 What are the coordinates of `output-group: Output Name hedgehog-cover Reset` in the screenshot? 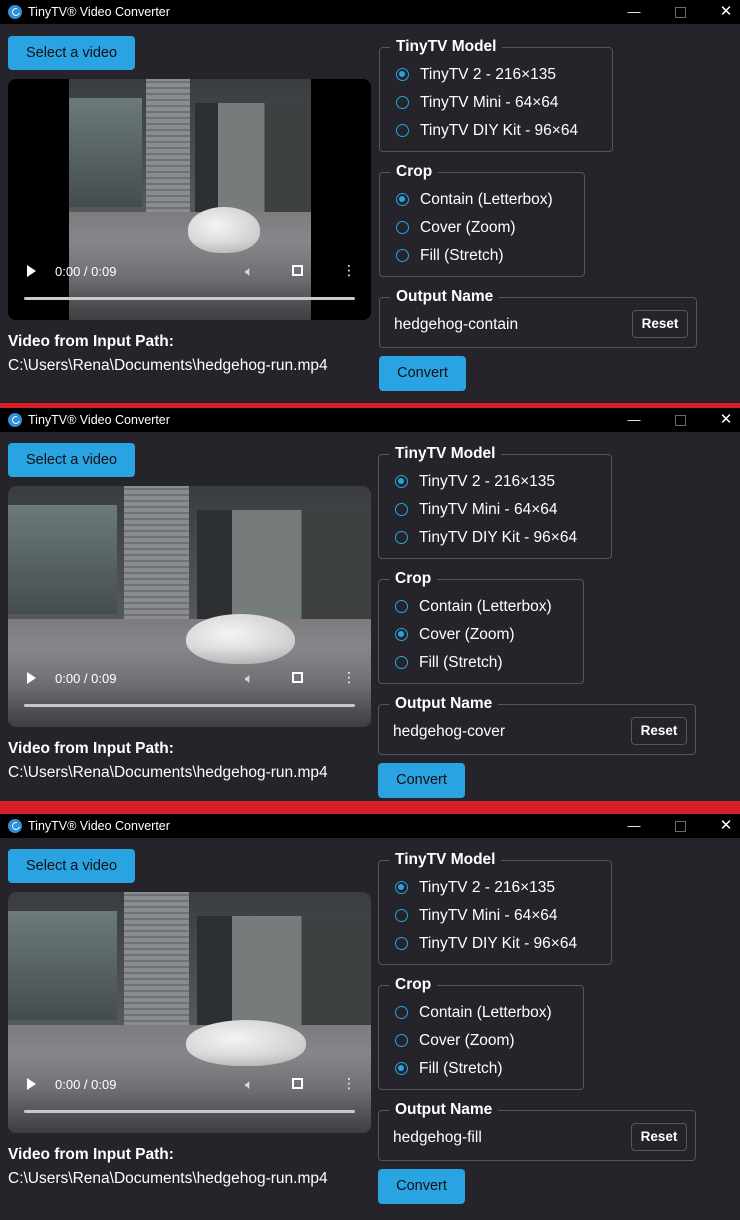 It's located at (537, 725).